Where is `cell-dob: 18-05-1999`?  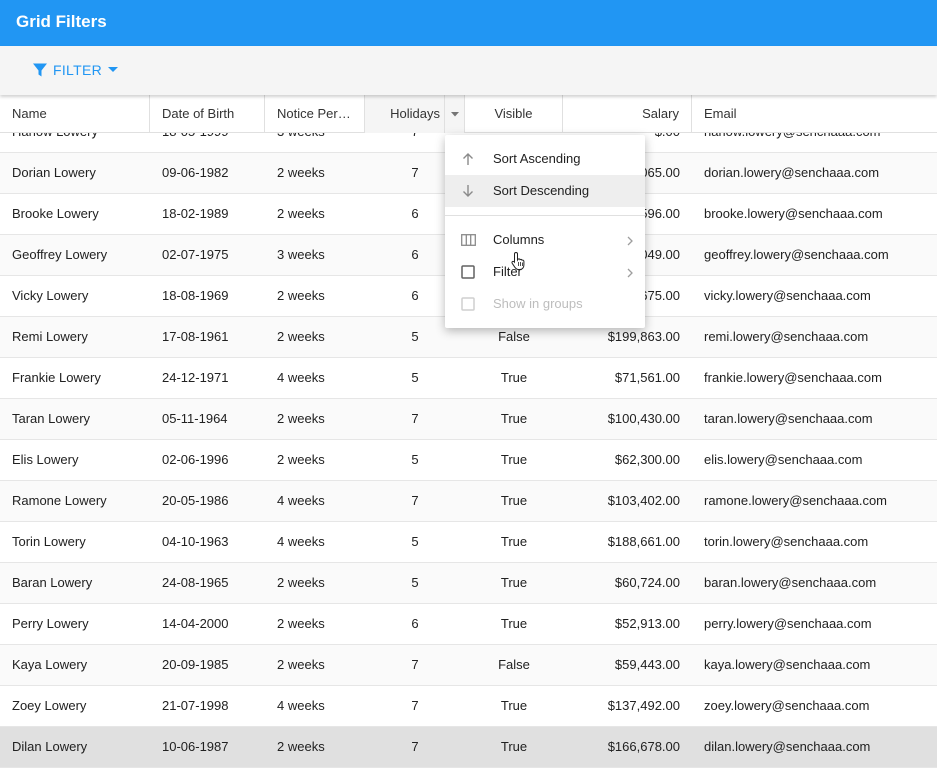 cell-dob: 18-05-1999 is located at coordinates (207, 142).